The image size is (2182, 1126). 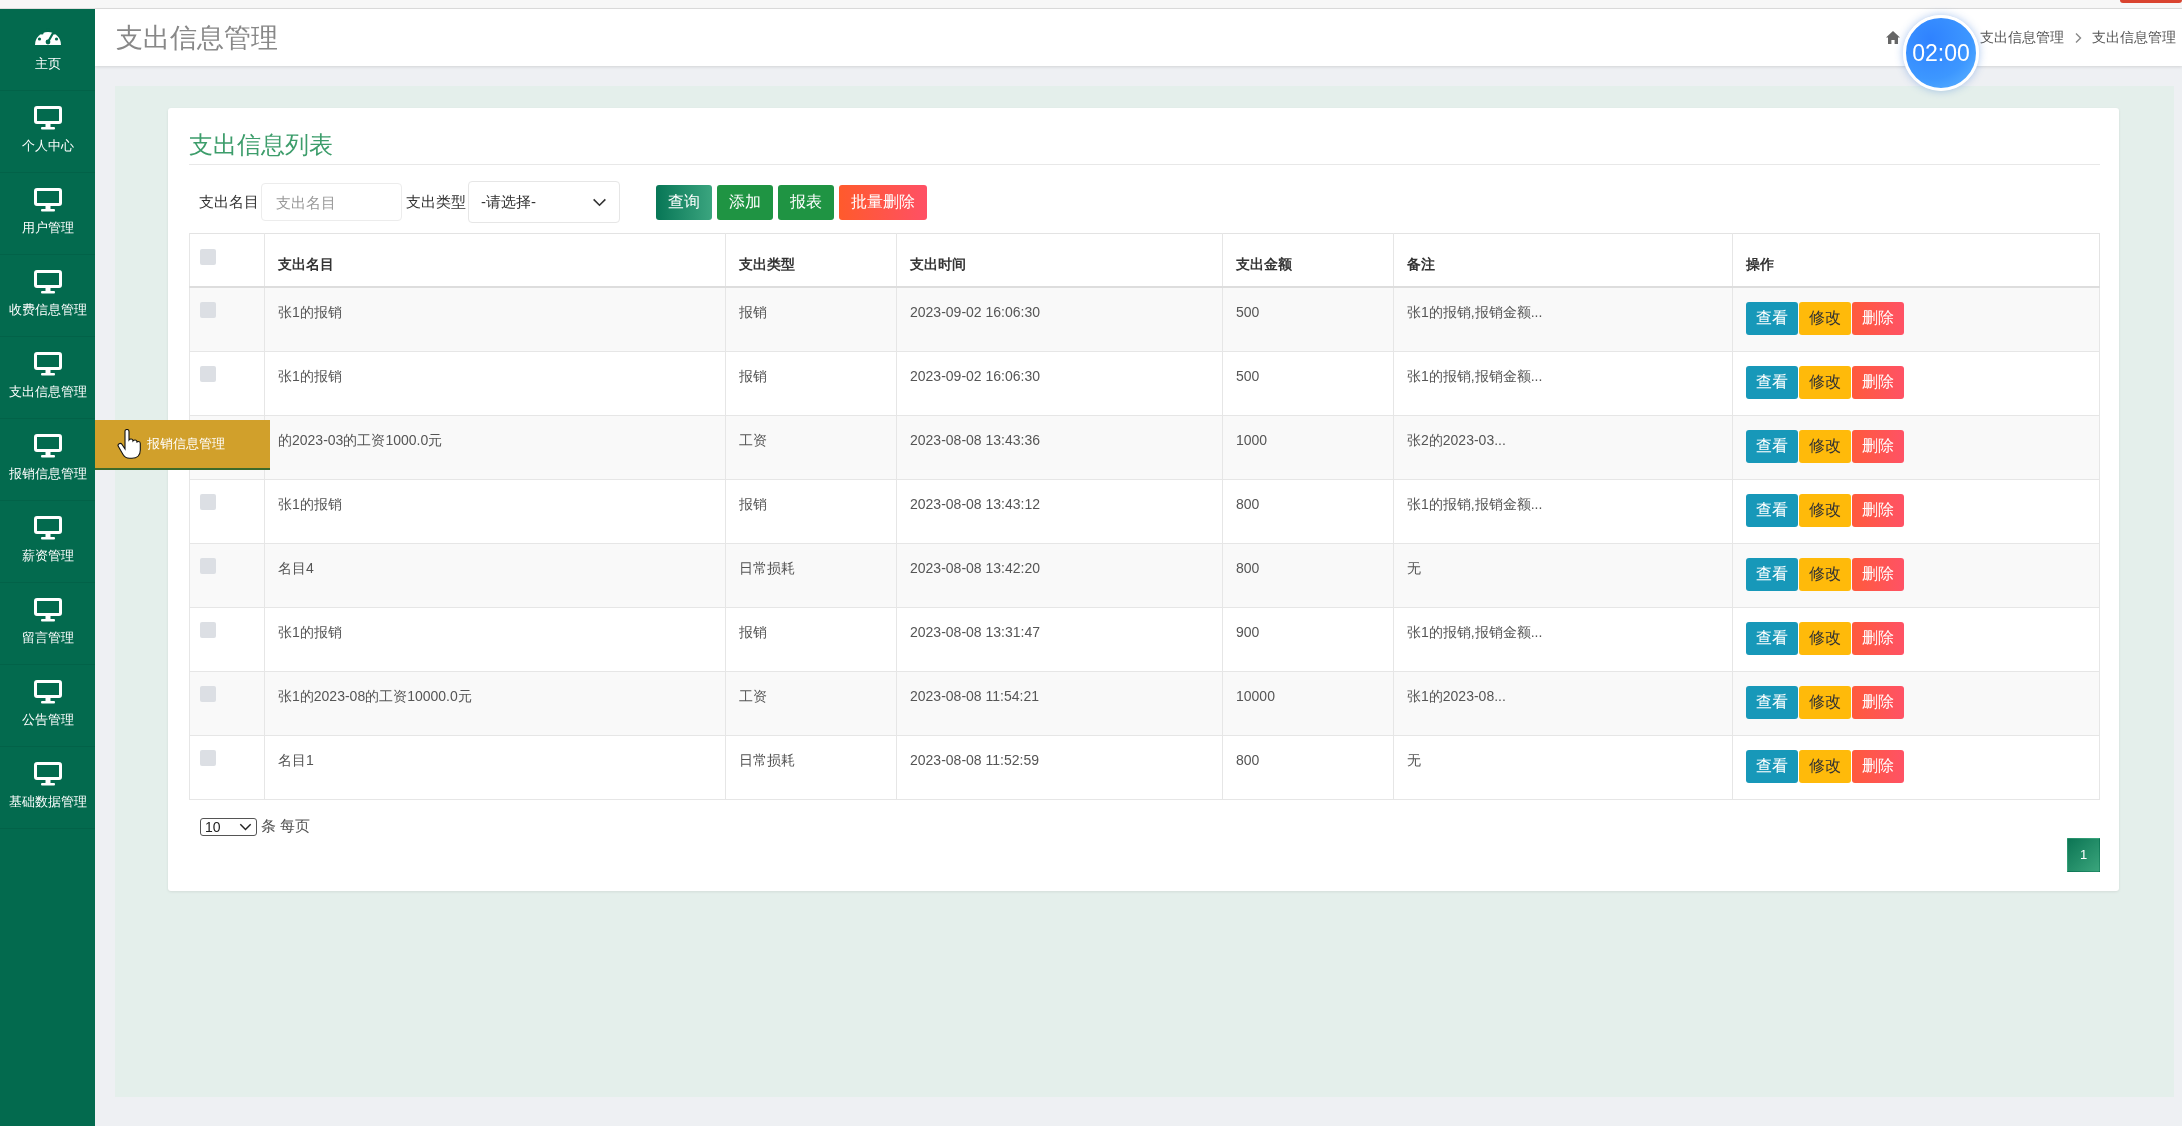 What do you see at coordinates (1252, 439) in the screenshot?
I see `table-cell: 1000` at bounding box center [1252, 439].